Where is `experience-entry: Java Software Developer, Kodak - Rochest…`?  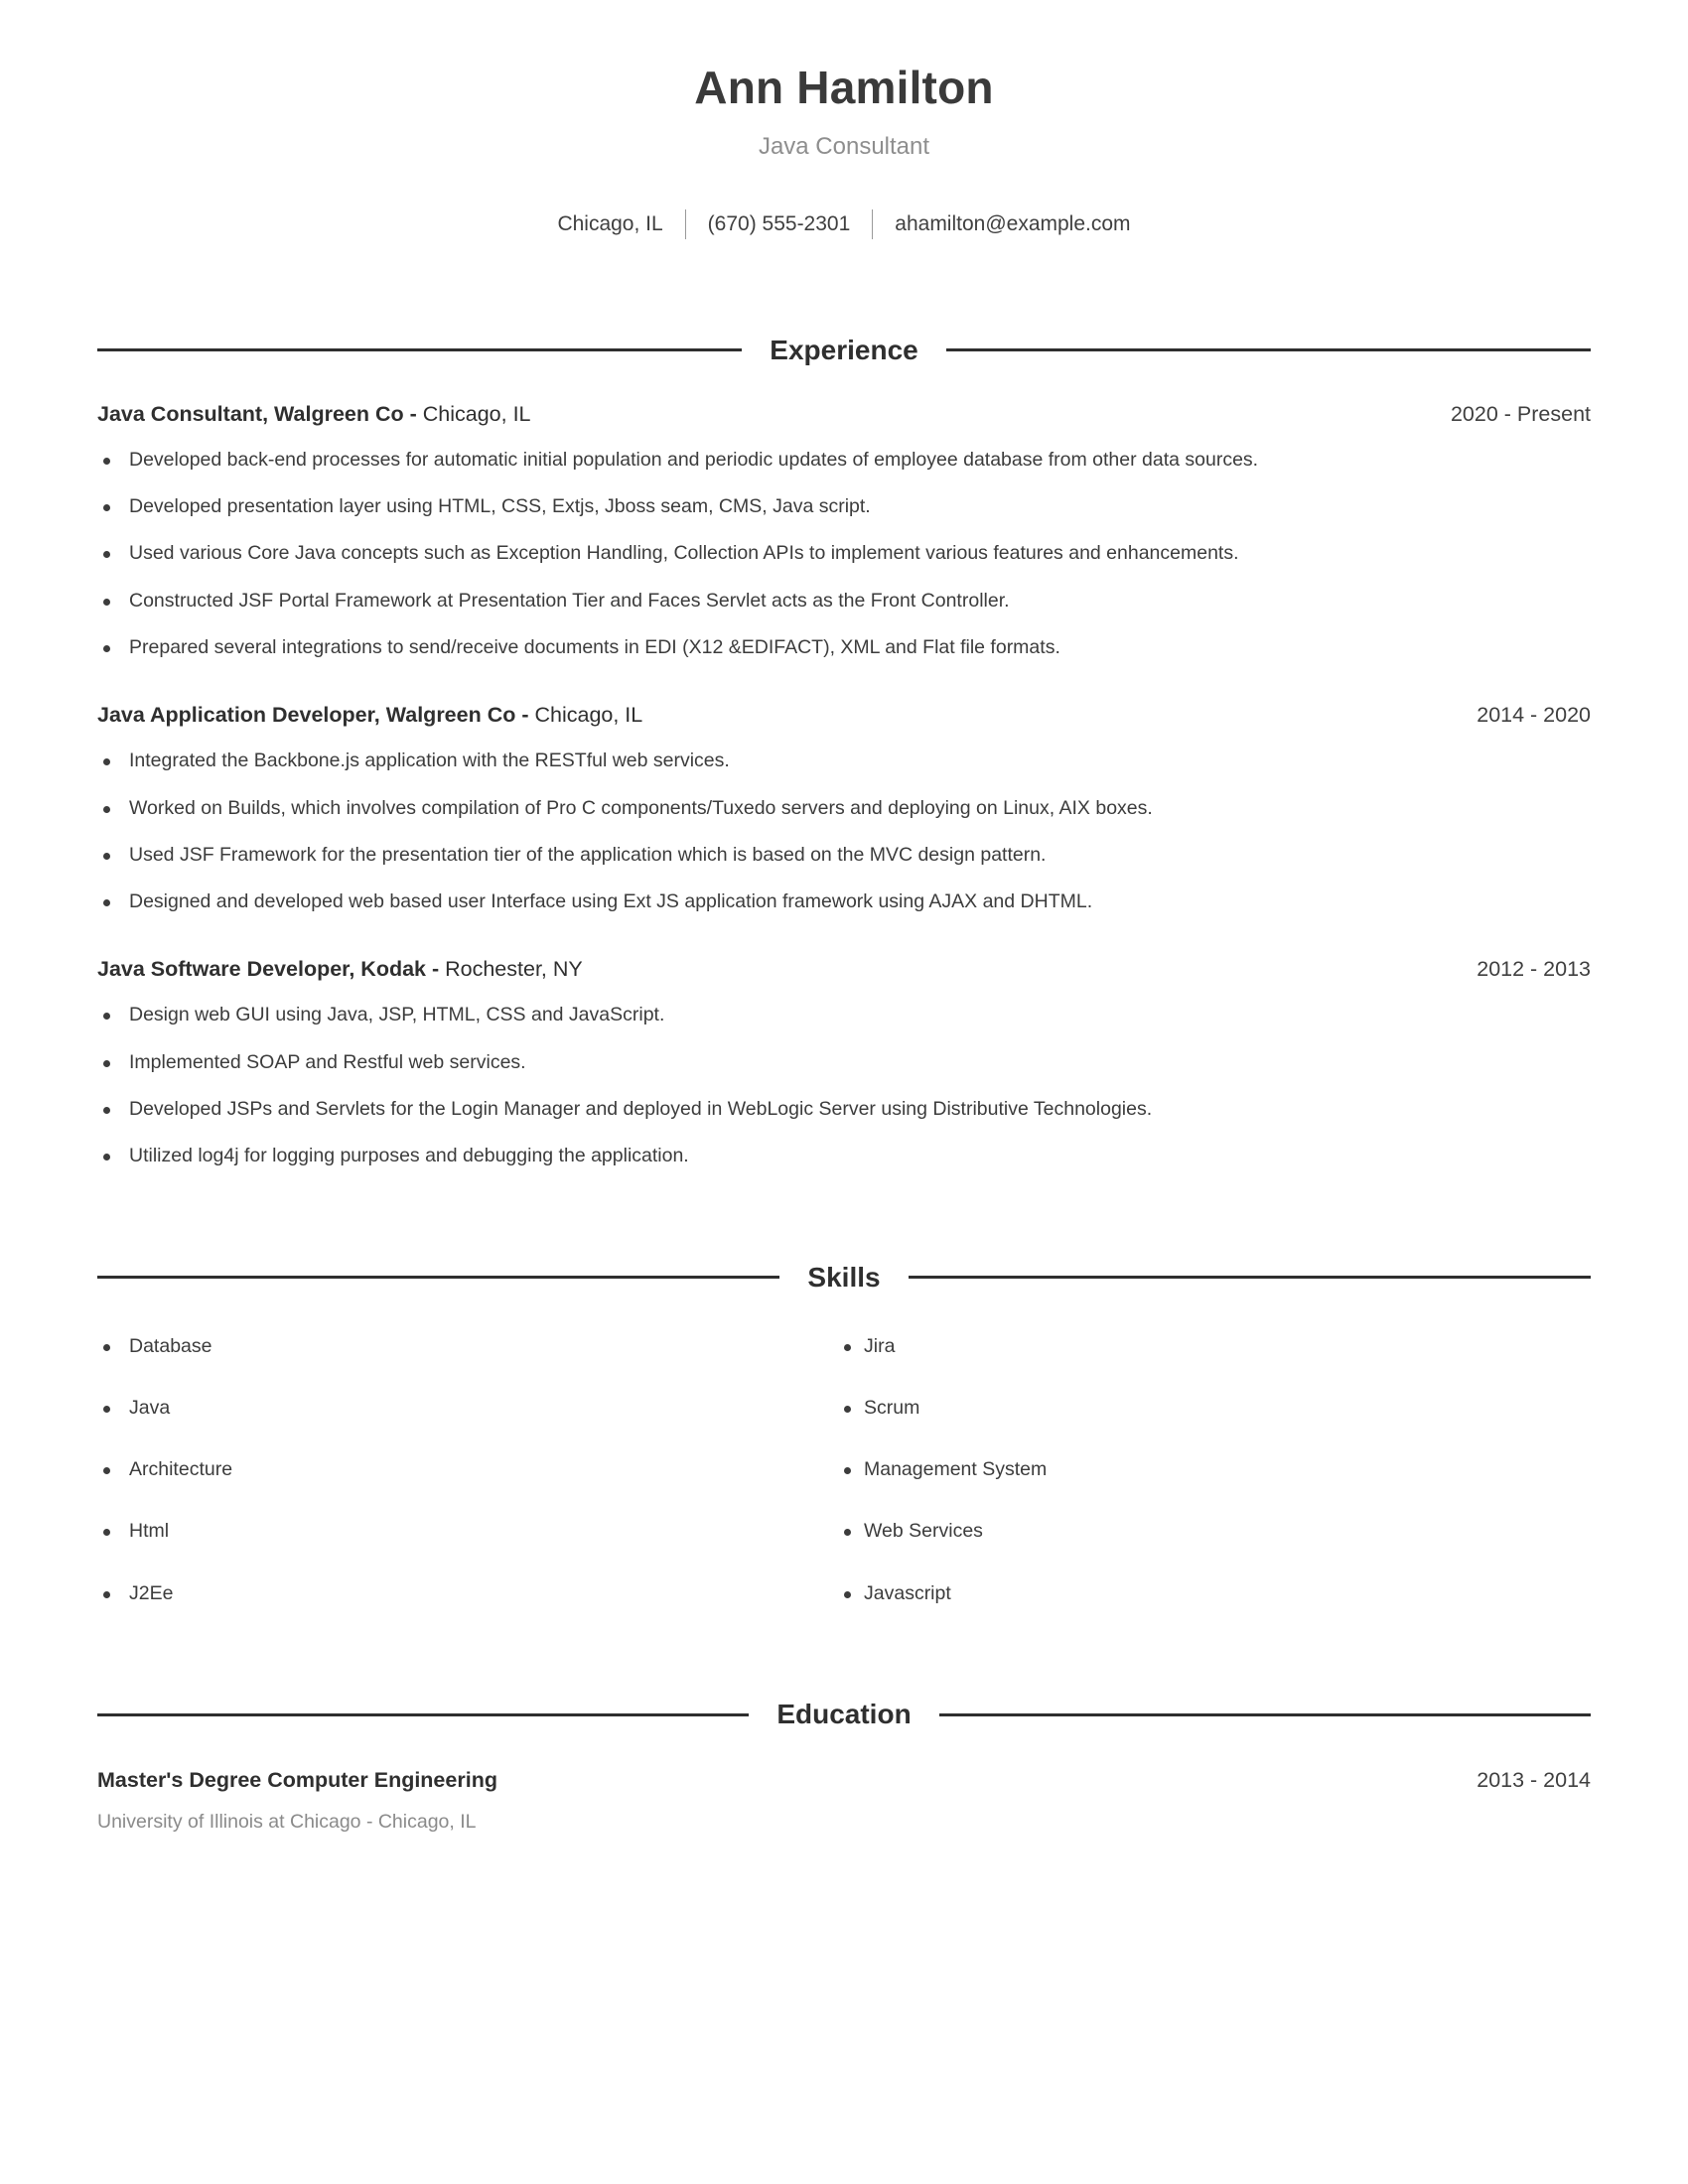 experience-entry: Java Software Developer, Kodak - Rochest… is located at coordinates (844, 1062).